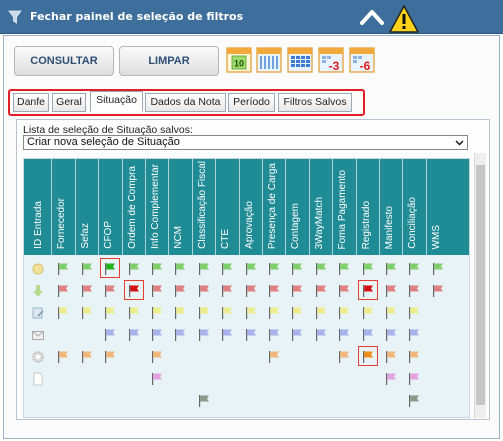 Image resolution: width=503 pixels, height=441 pixels. What do you see at coordinates (251, 17) in the screenshot?
I see `filter-panel-header: Fechar painel de seleção de filtros` at bounding box center [251, 17].